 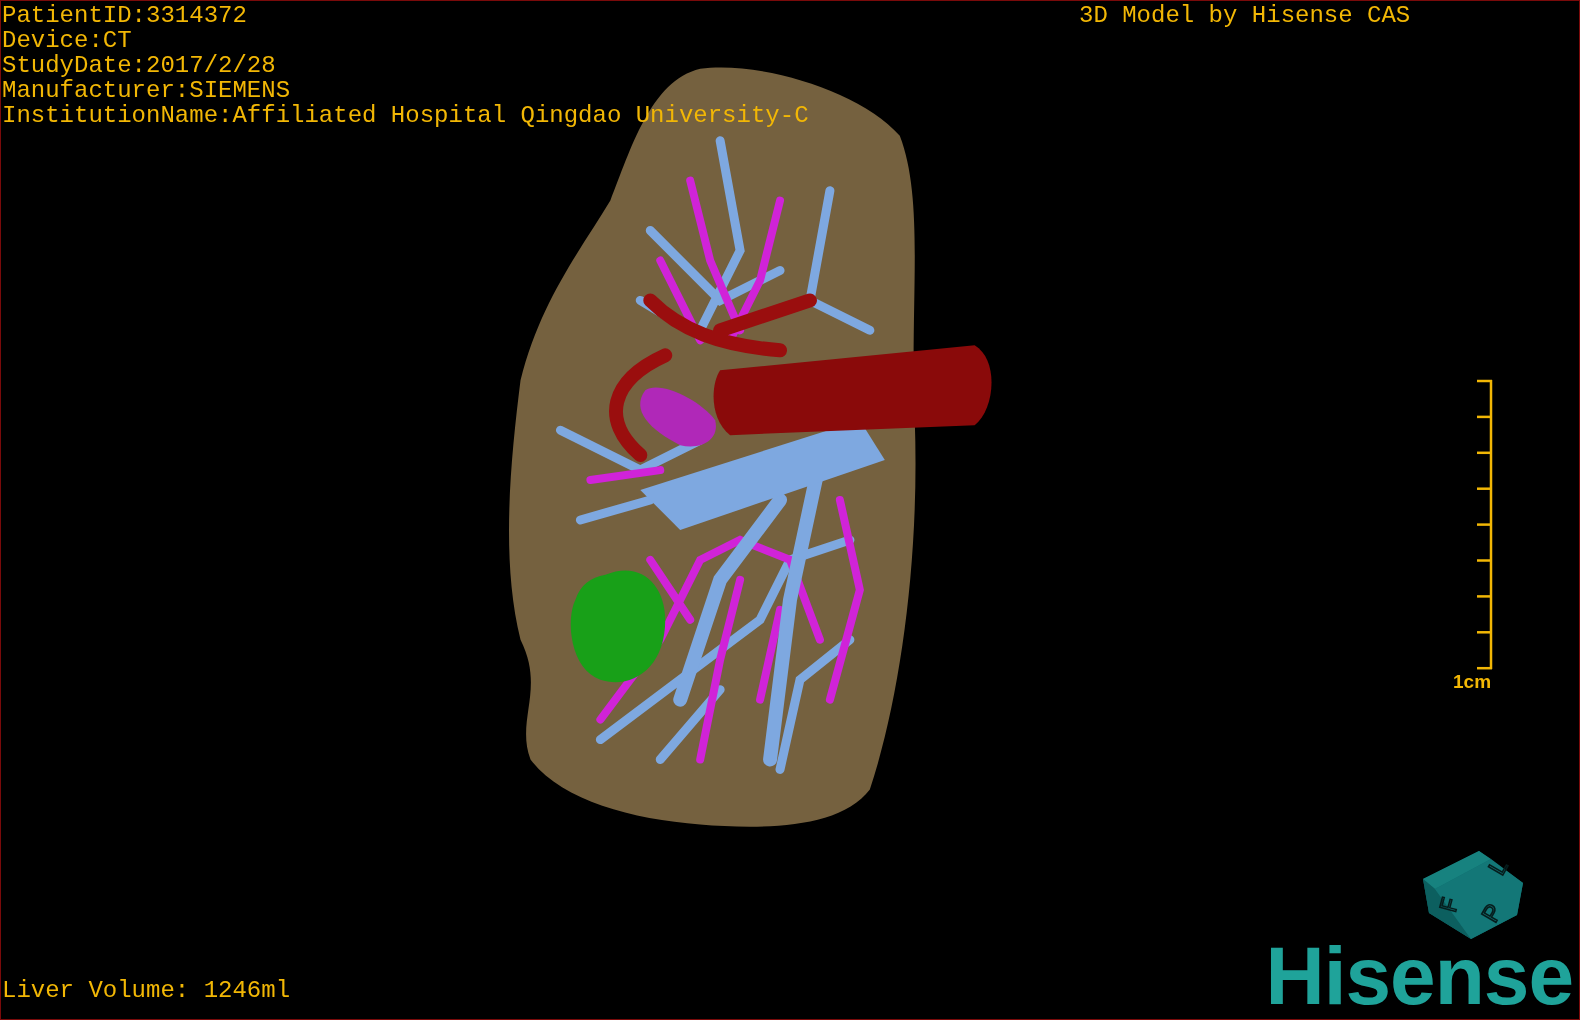 I want to click on brand-logo: Hisense, so click(x=1419, y=976).